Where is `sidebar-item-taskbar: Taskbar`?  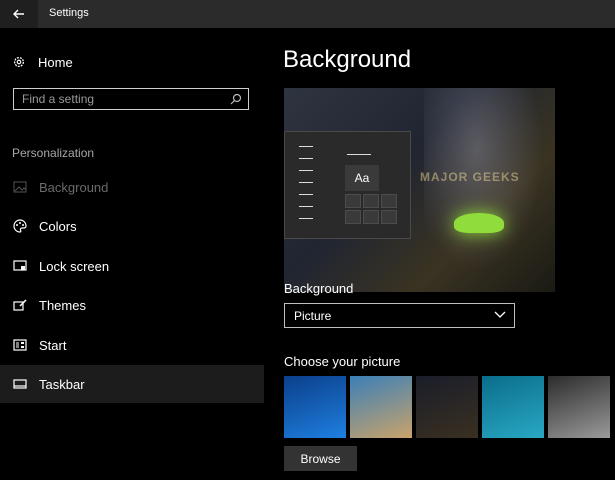
sidebar-item-taskbar: Taskbar is located at coordinates (132, 384).